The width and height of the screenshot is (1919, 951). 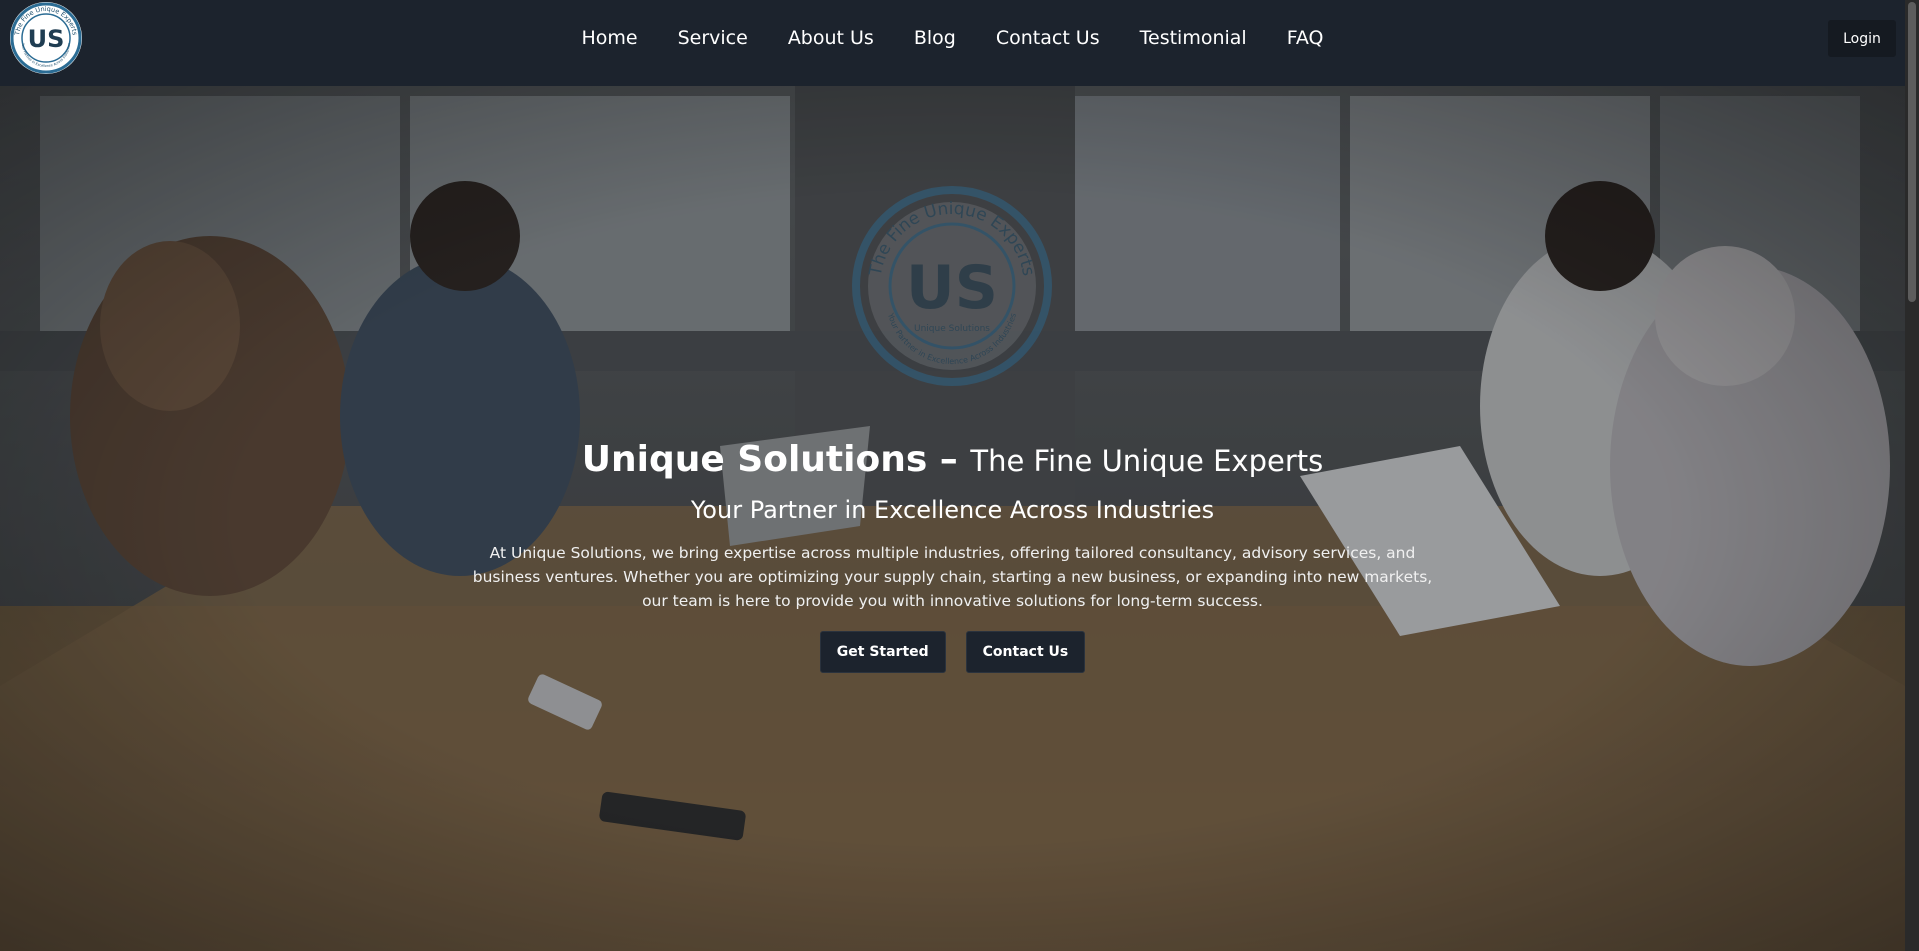 I want to click on scrollbar-thumb, so click(x=1912, y=152).